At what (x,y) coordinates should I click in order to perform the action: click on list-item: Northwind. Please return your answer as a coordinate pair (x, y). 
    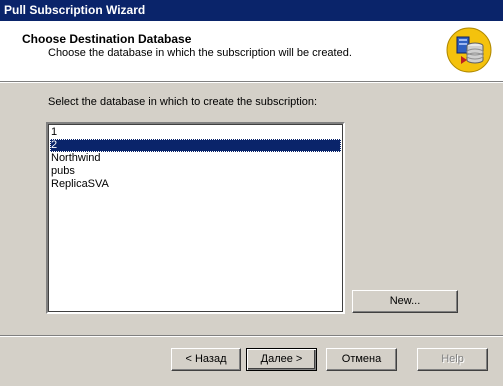
    Looking at the image, I should click on (195, 158).